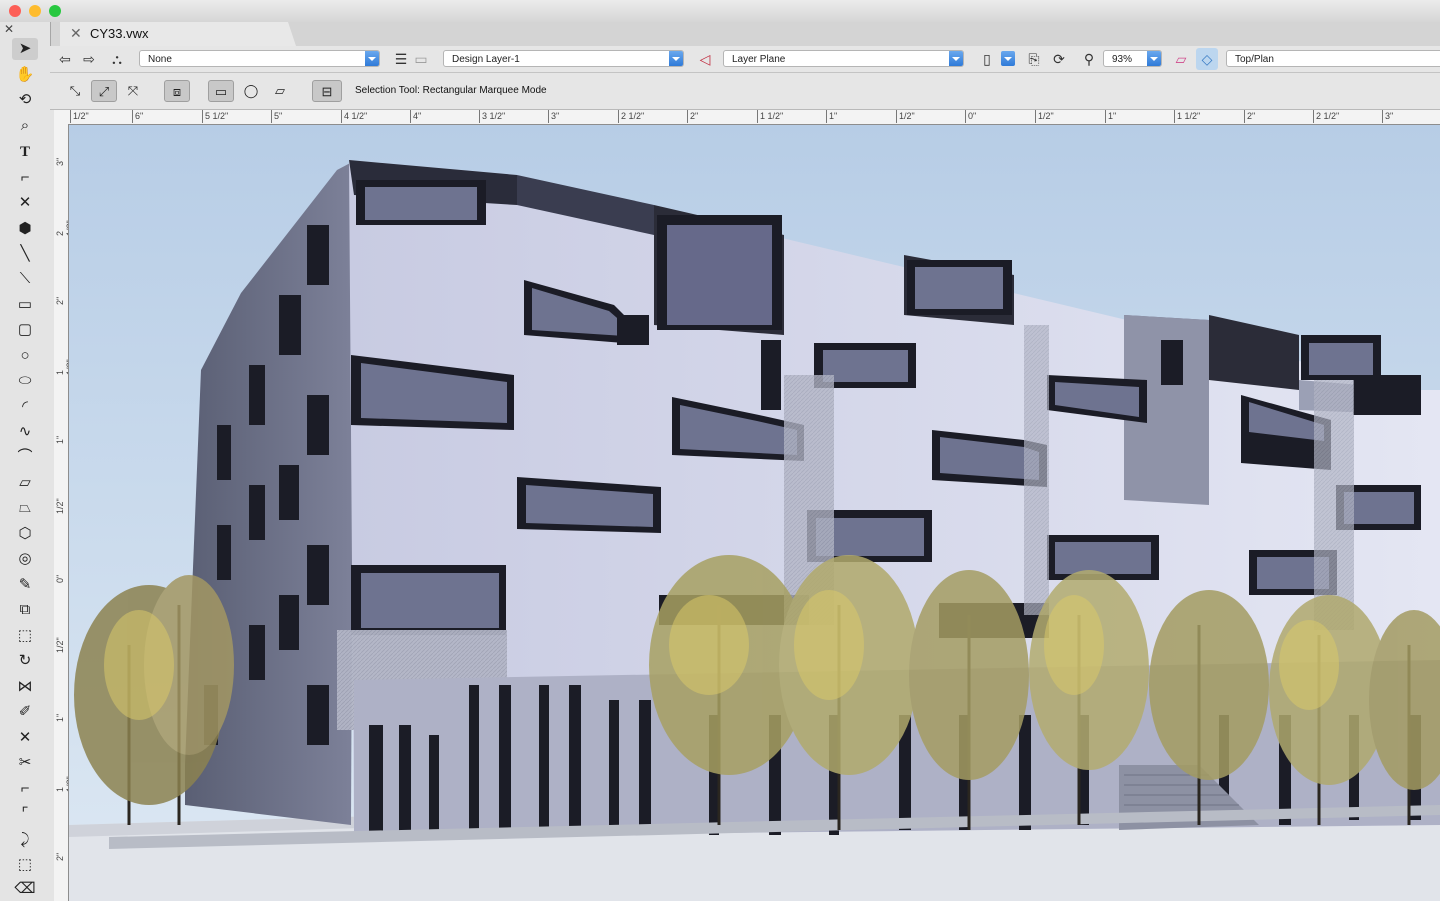  I want to click on locus-icon: ✕, so click(25, 203).